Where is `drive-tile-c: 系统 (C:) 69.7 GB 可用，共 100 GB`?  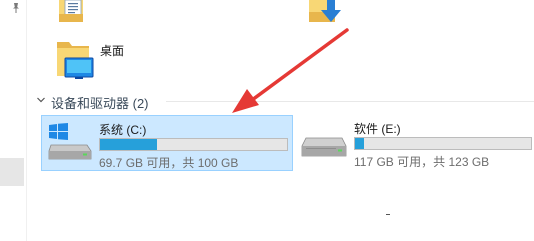
drive-tile-c: 系统 (C:) 69.7 GB 可用，共 100 GB is located at coordinates (167, 143).